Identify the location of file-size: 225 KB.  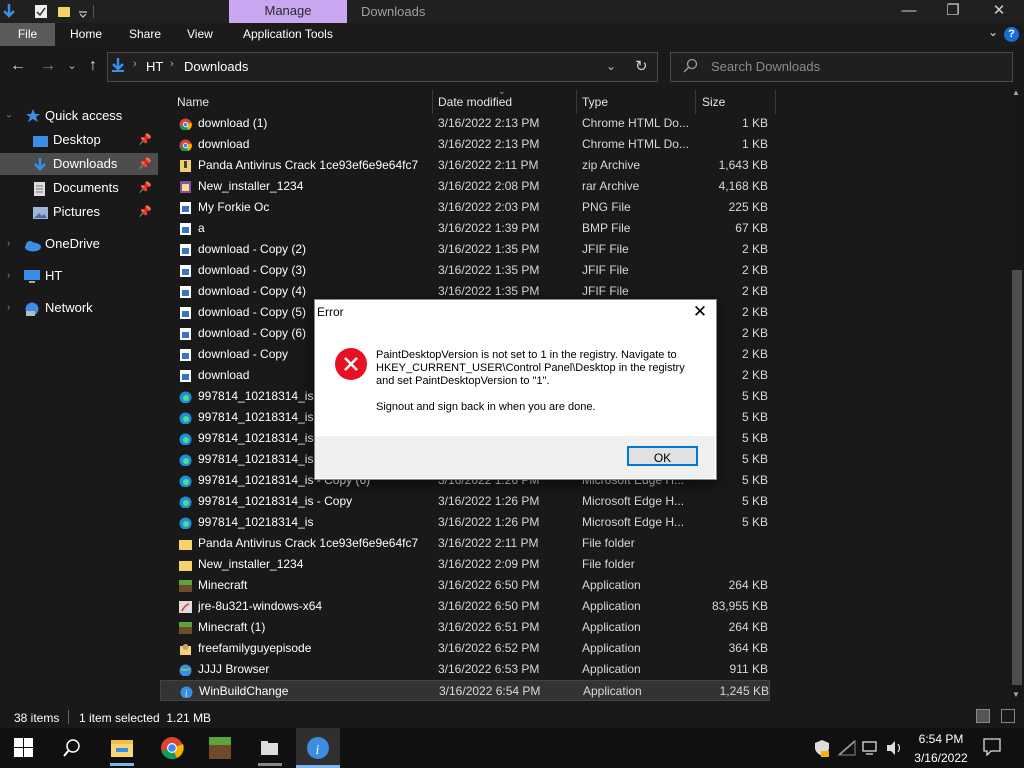
(748, 207).